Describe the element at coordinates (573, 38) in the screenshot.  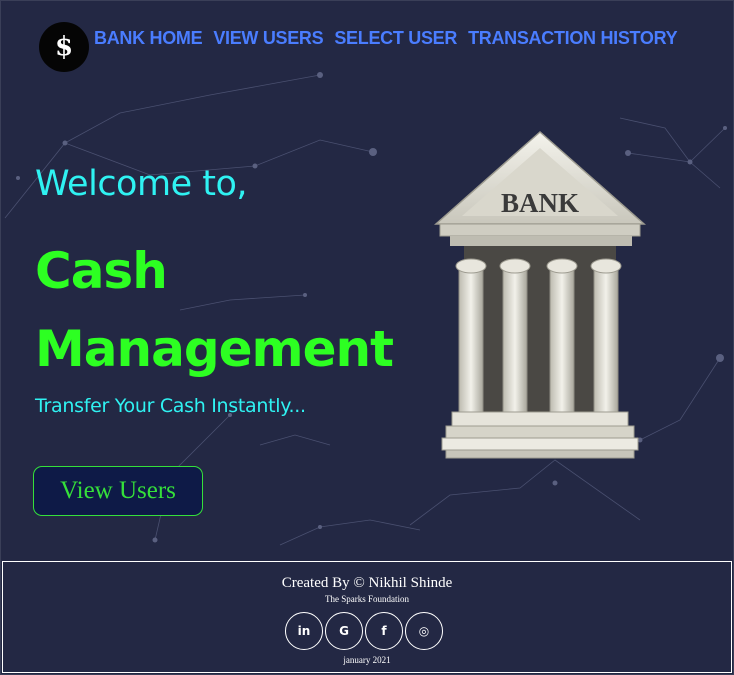
I see `nav-link-transaction-history: TRANSACTION HISTORY` at that location.